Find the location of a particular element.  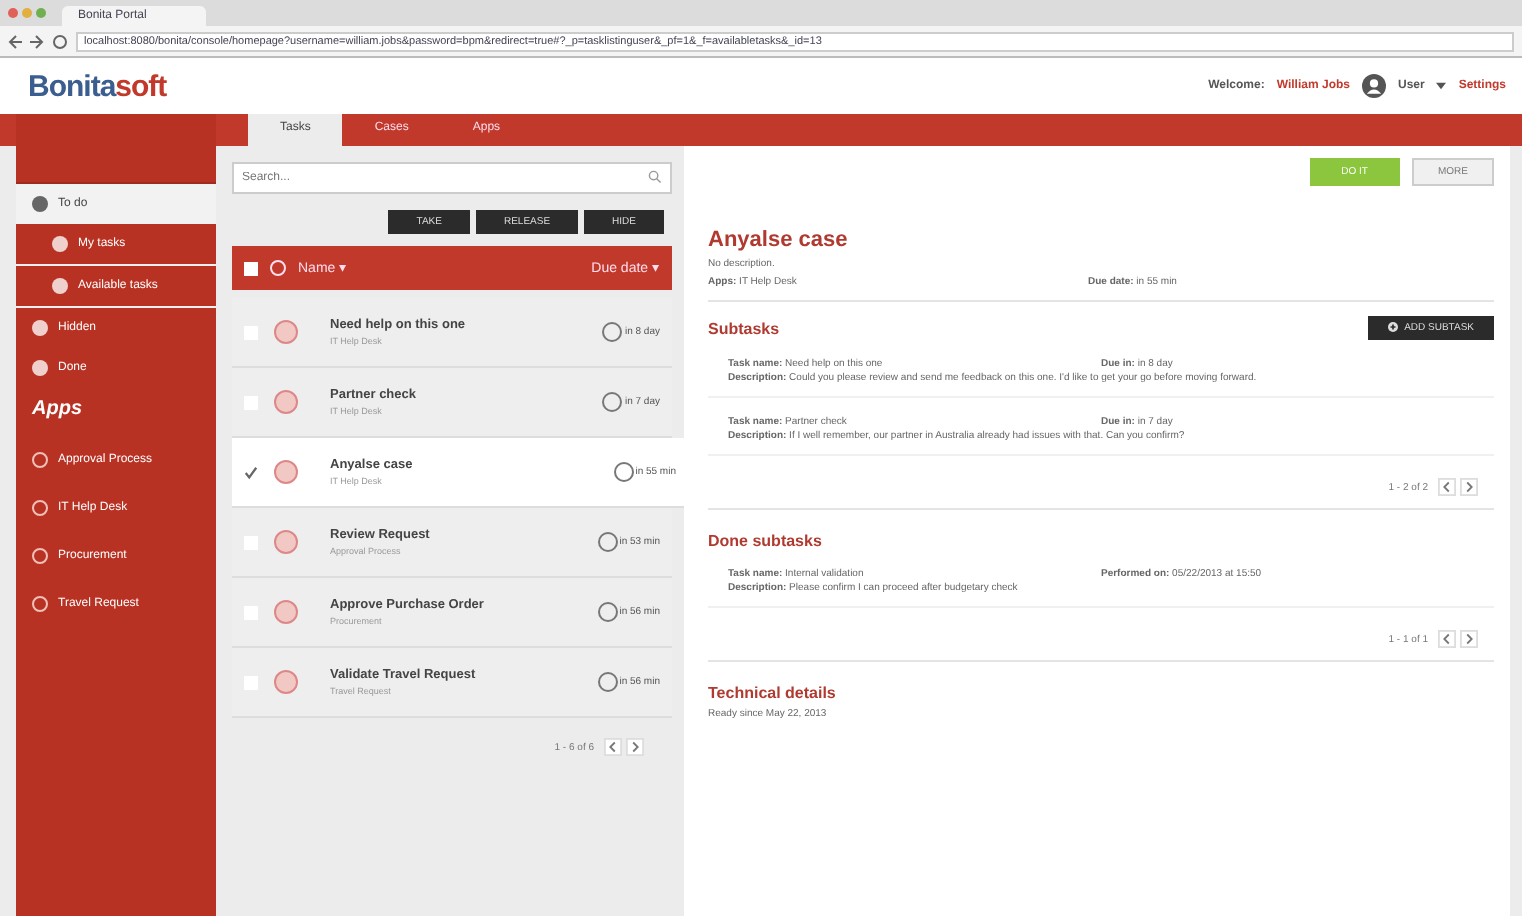

search-icon is located at coordinates (655, 177).